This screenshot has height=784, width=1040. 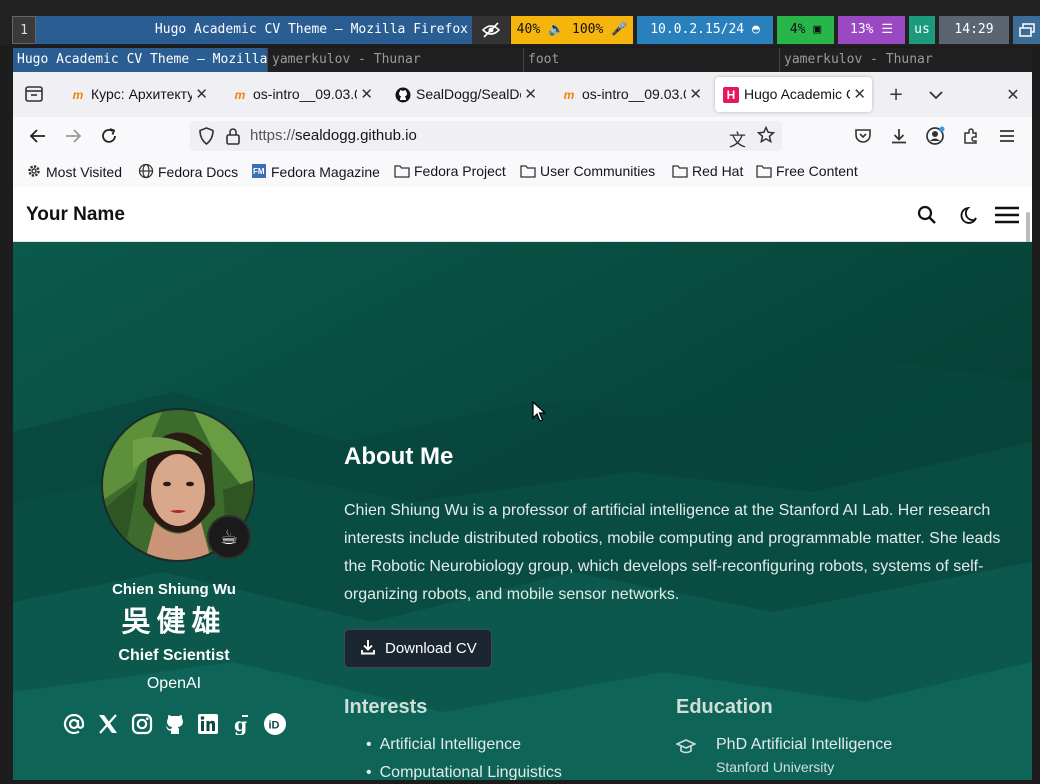 What do you see at coordinates (737, 138) in the screenshot?
I see `translate-icon: 文` at bounding box center [737, 138].